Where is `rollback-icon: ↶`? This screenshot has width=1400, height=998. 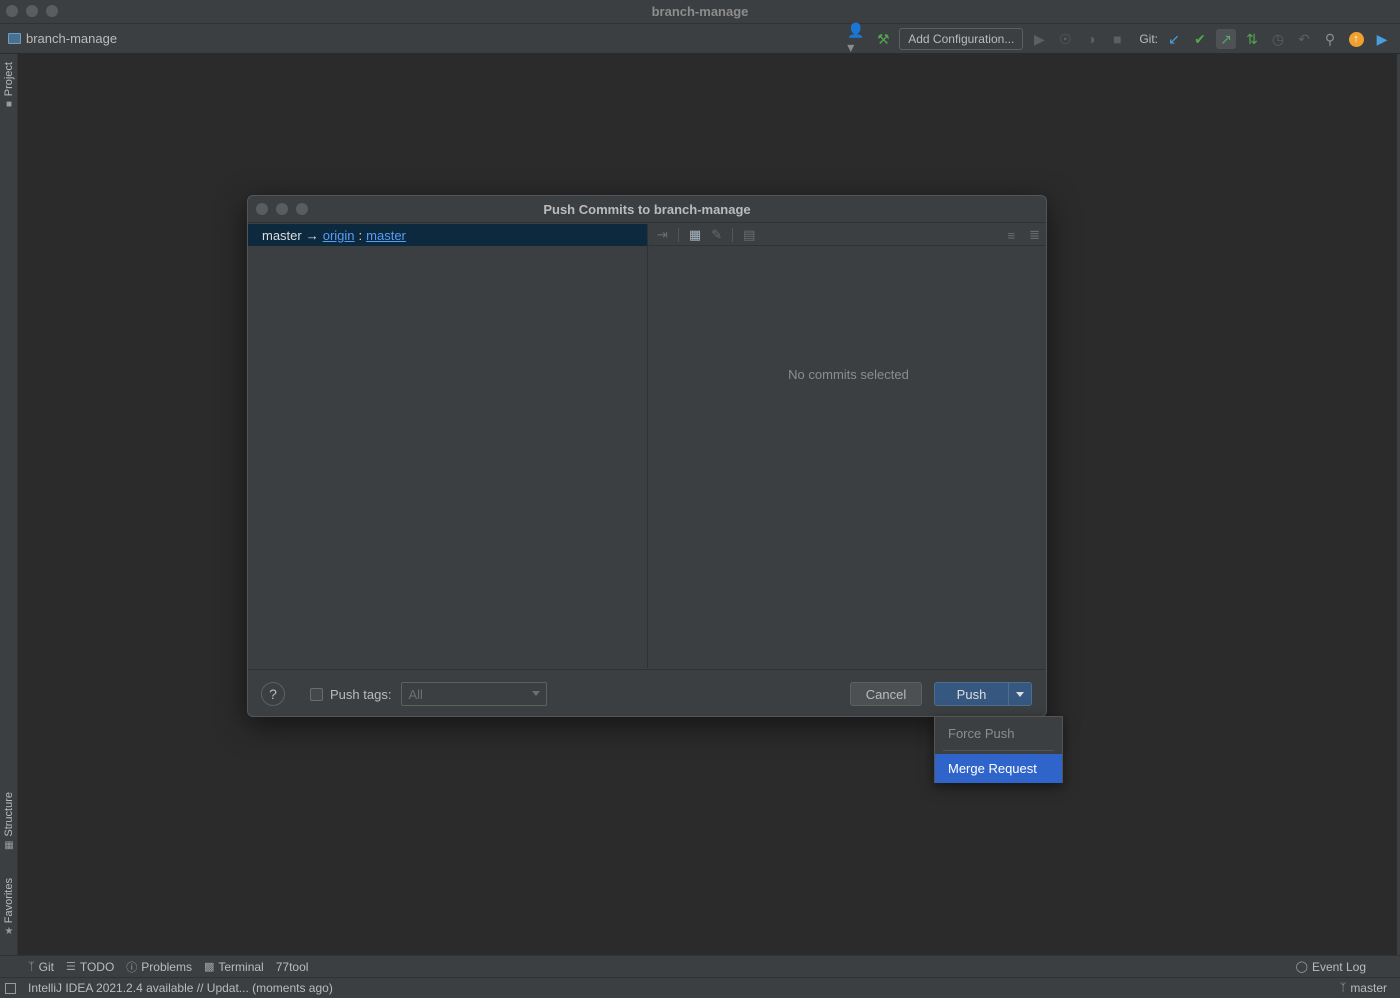
rollback-icon: ↶ is located at coordinates (1304, 39).